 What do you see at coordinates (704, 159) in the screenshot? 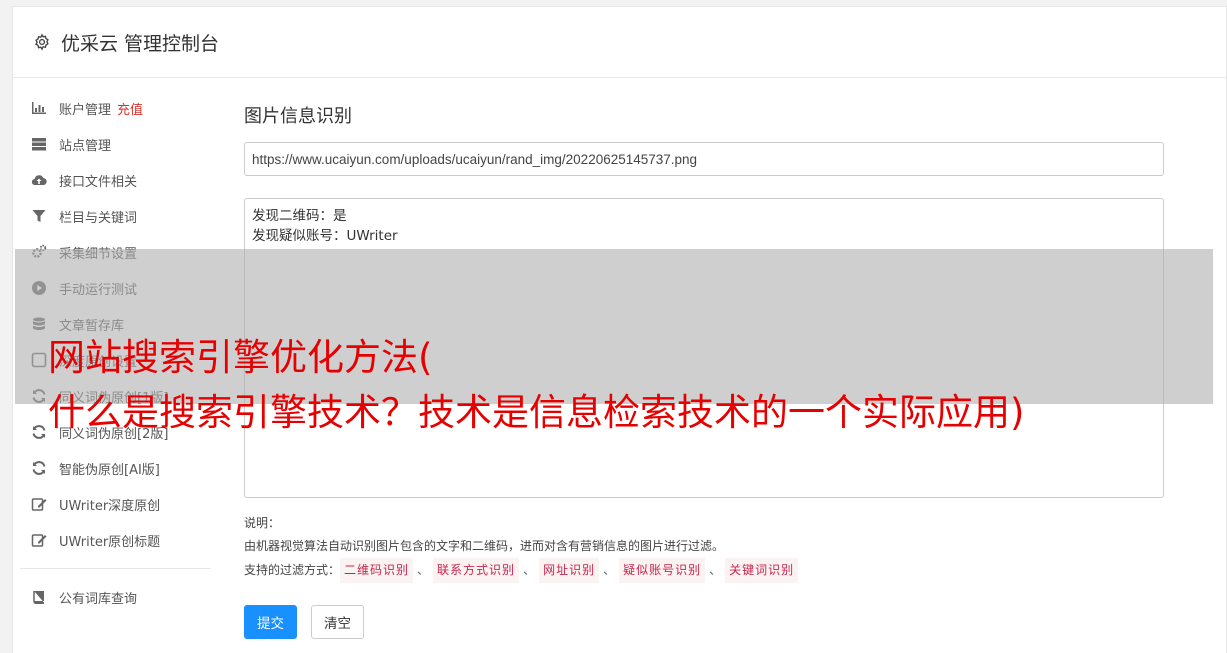
I see `image-url-input` at bounding box center [704, 159].